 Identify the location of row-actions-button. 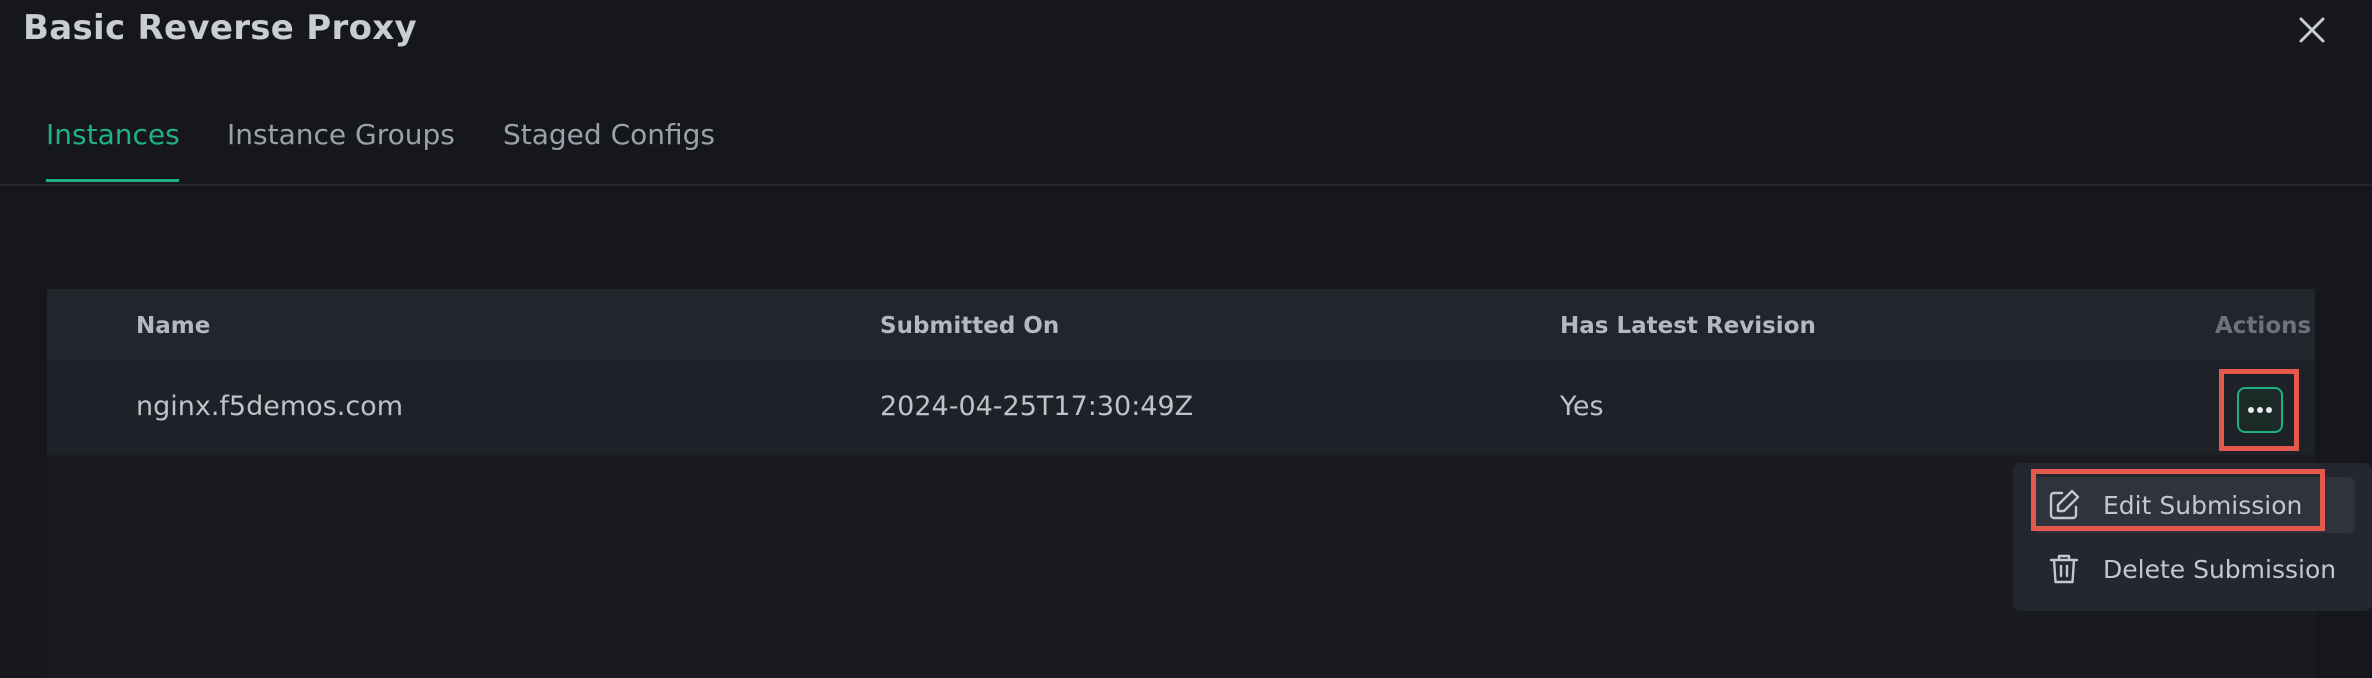
(2260, 410).